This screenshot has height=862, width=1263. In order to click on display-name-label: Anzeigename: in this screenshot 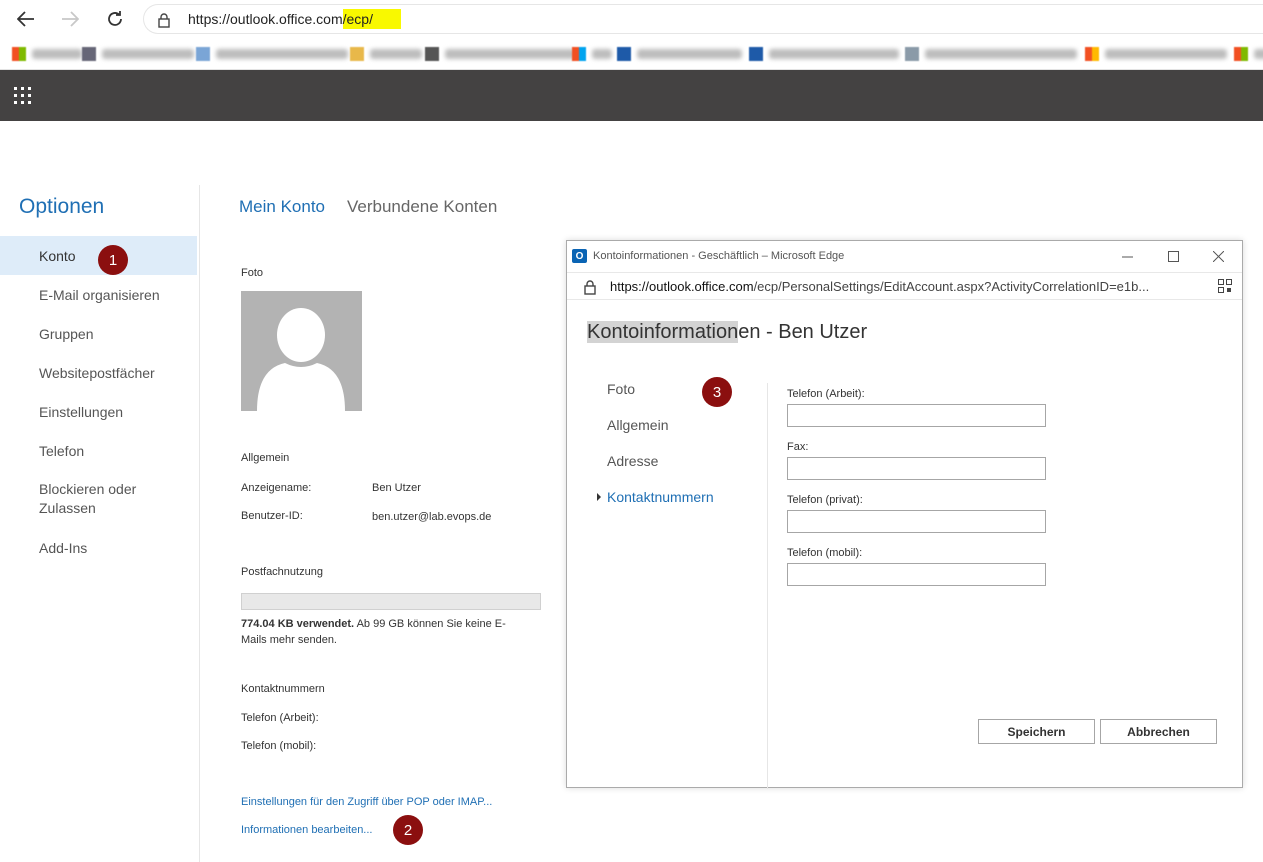, I will do `click(276, 488)`.